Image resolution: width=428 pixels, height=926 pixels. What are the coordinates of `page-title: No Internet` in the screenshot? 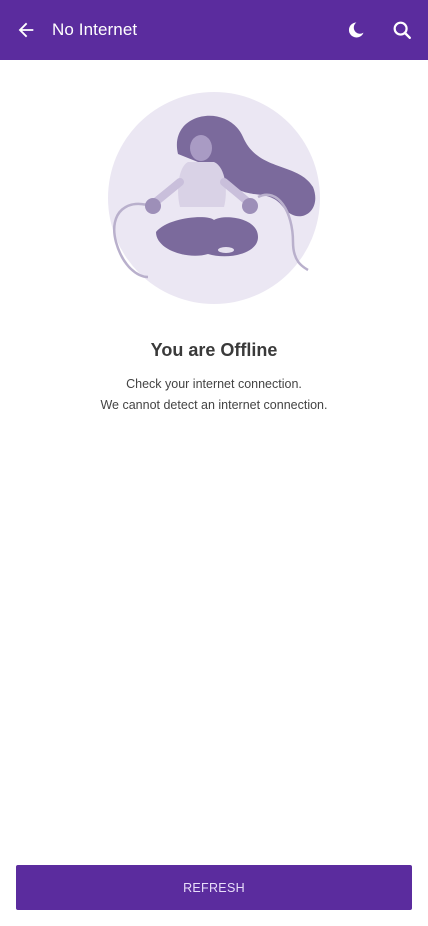 It's located at (95, 29).